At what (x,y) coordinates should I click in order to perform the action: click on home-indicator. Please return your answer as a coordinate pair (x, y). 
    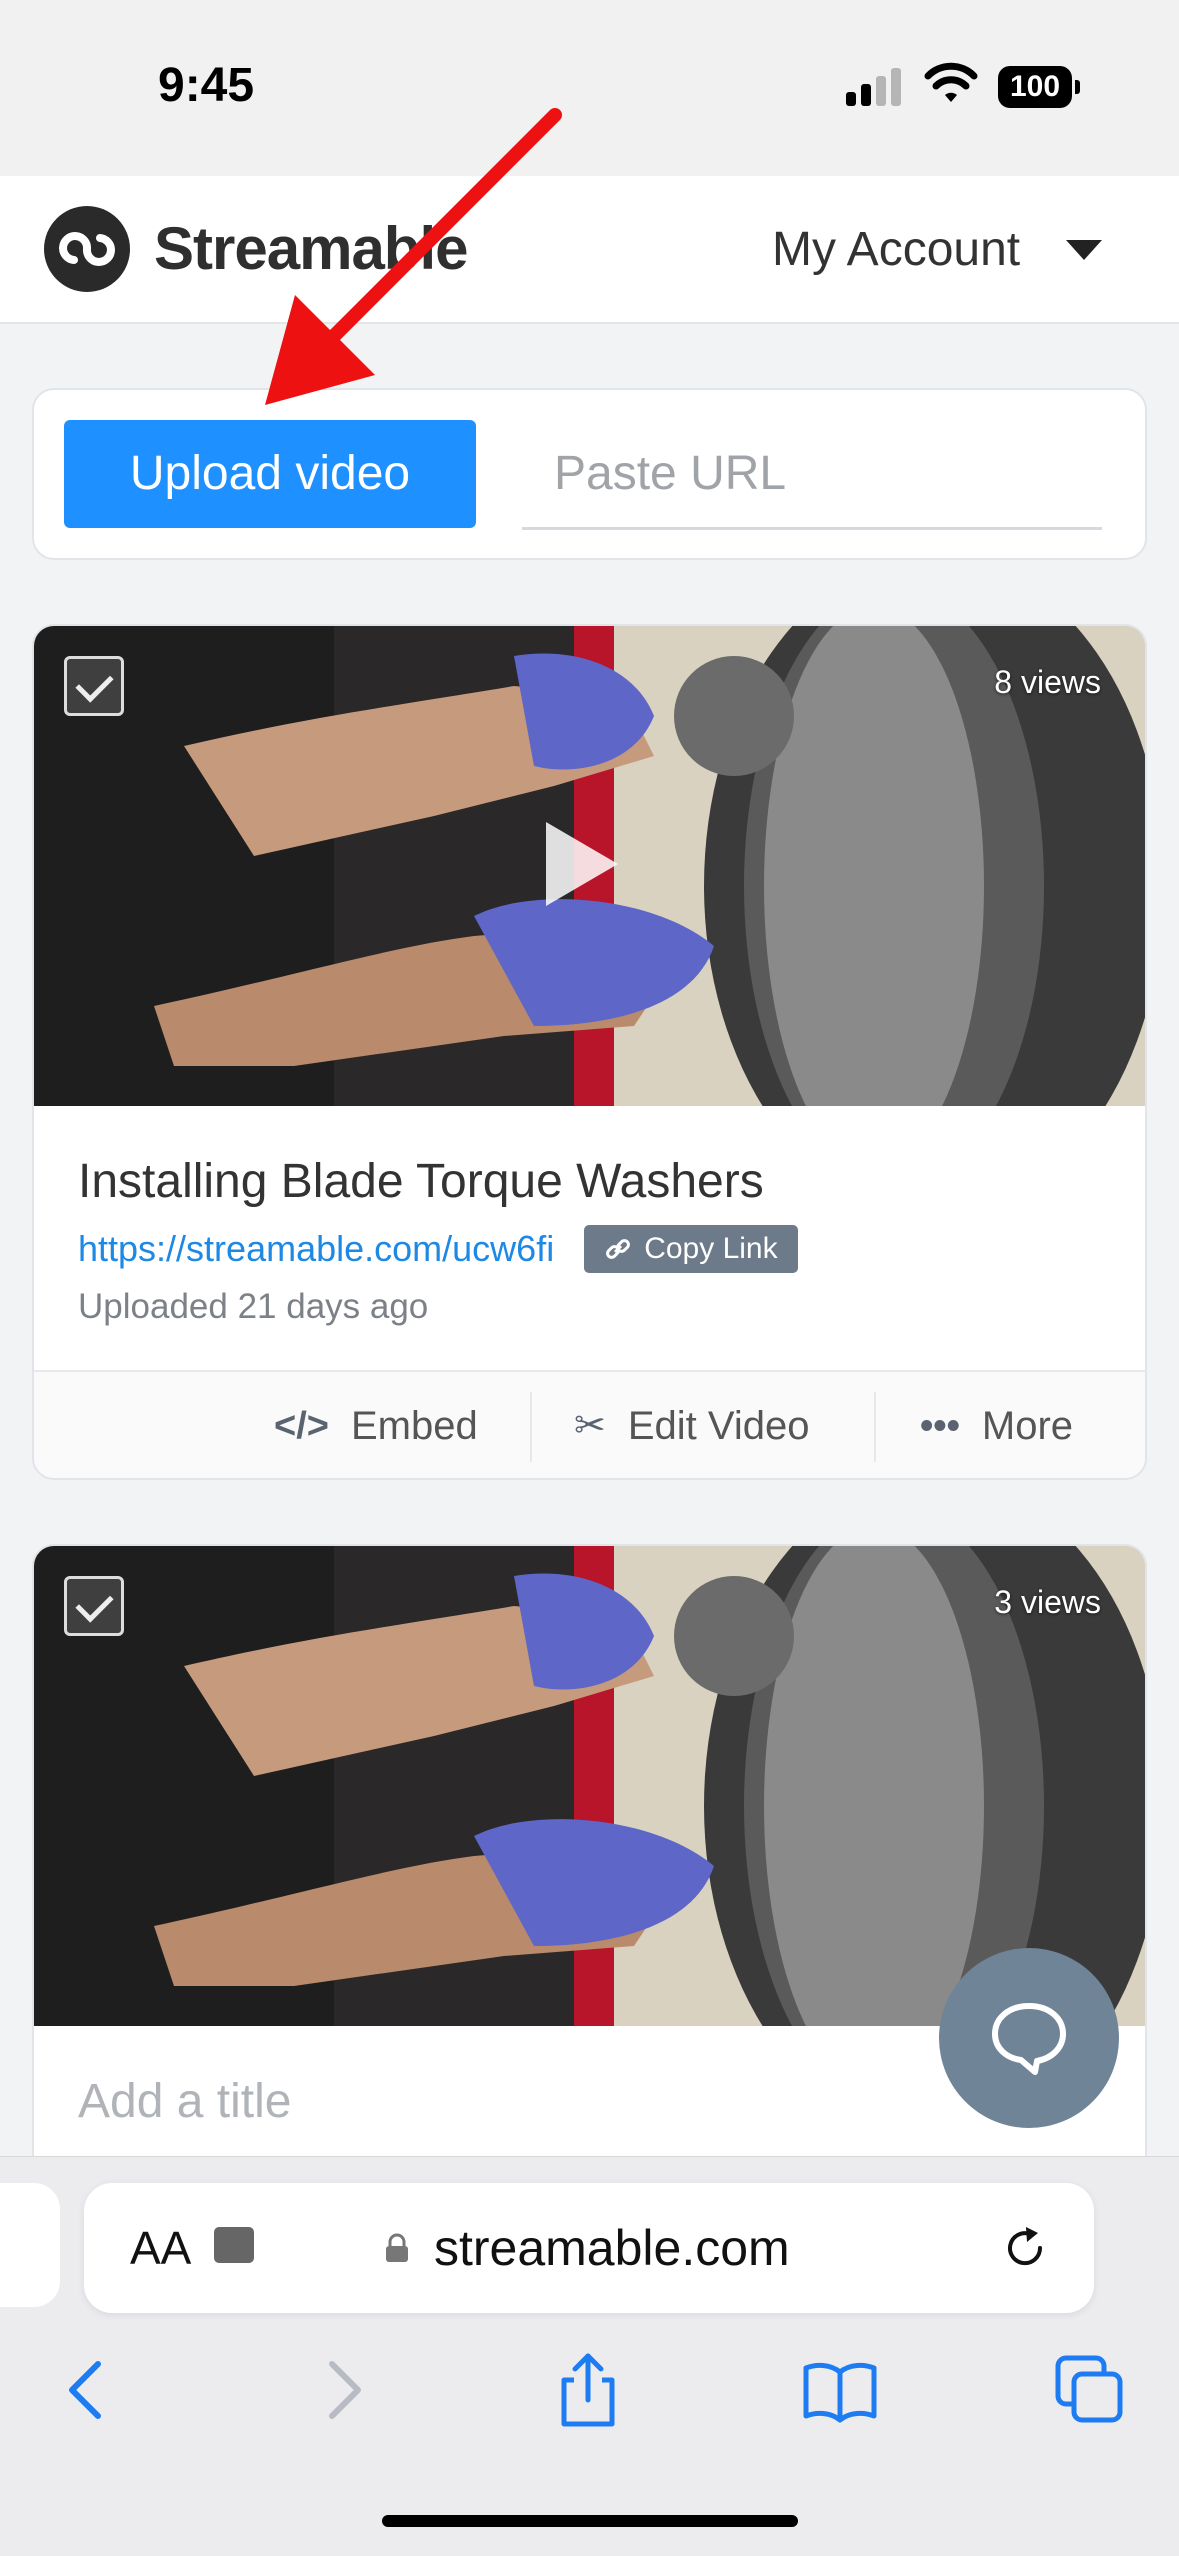
    Looking at the image, I should click on (590, 2521).